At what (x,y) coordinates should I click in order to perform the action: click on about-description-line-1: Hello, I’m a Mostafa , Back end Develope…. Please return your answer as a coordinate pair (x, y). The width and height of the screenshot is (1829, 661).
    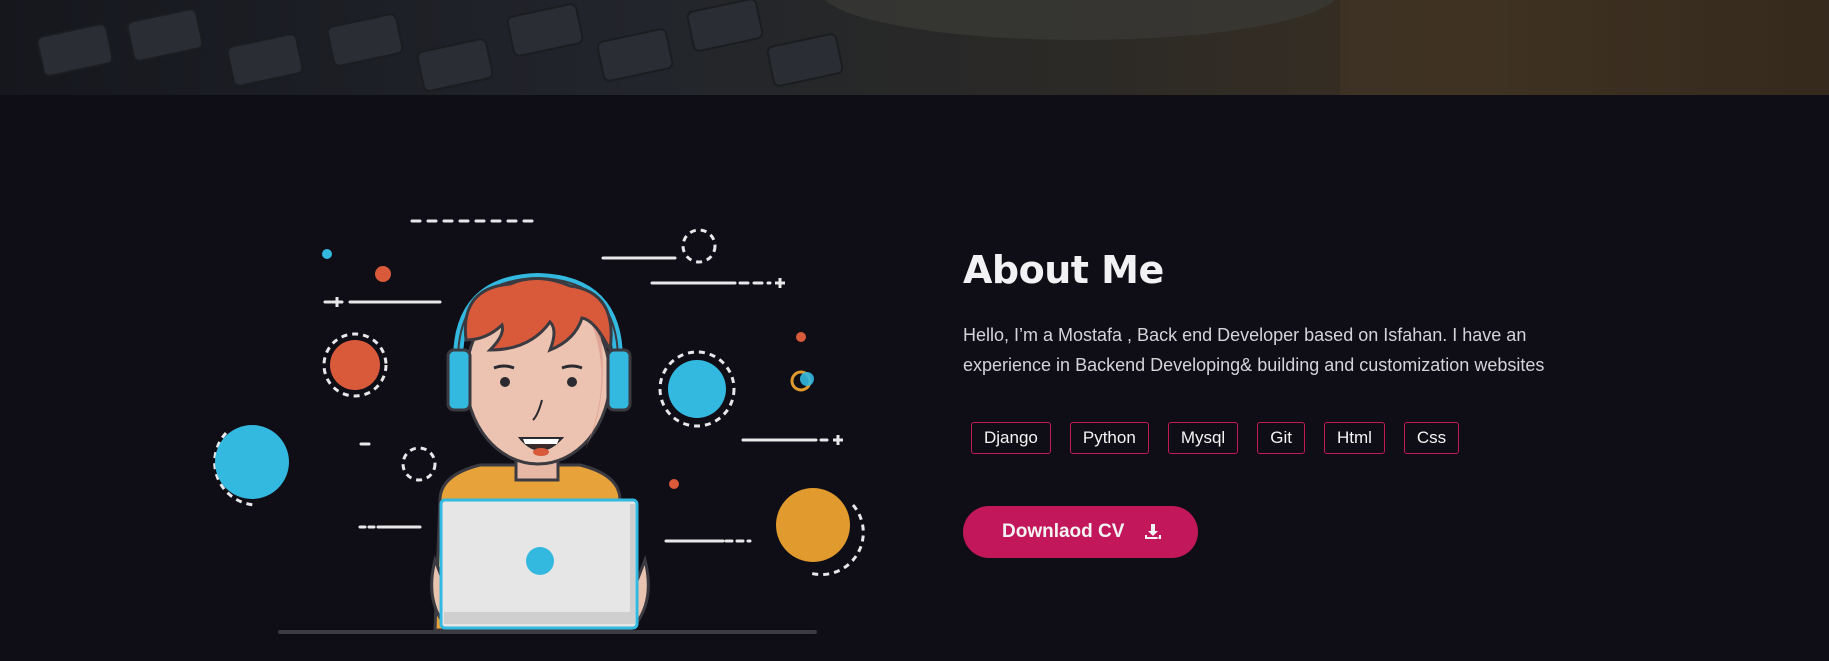
    Looking at the image, I should click on (1245, 335).